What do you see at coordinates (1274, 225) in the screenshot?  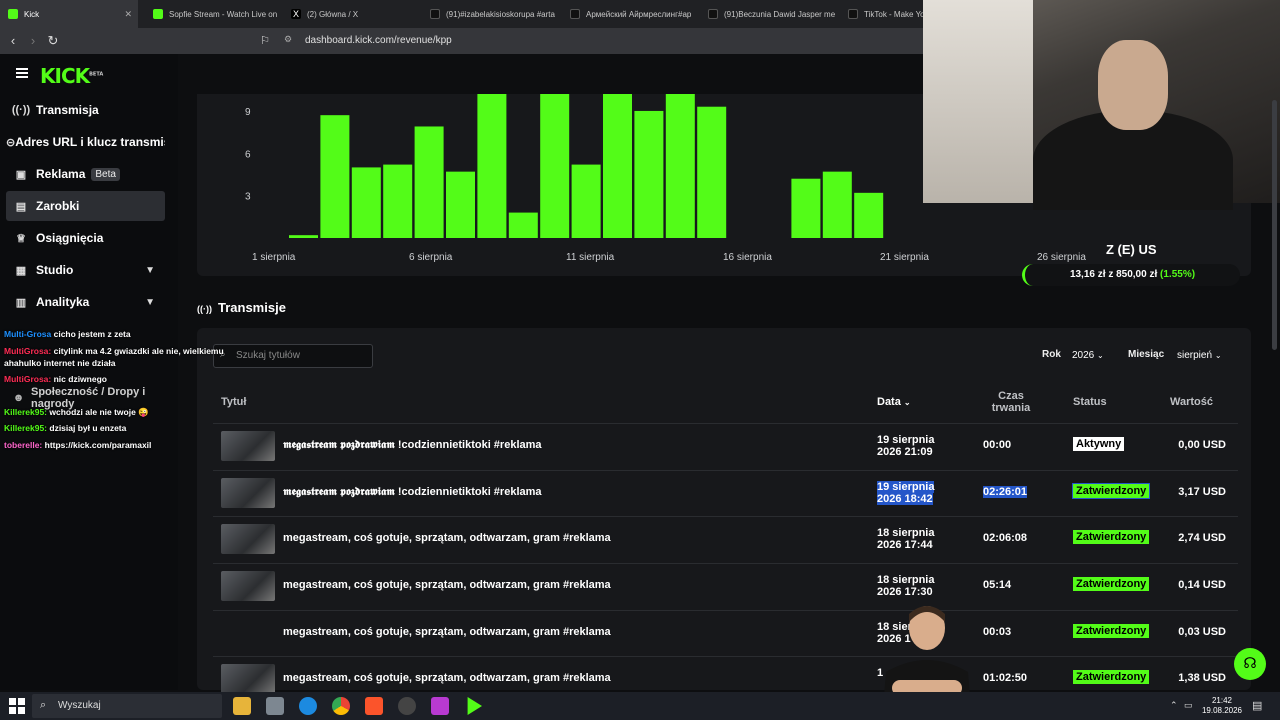 I see `scrollbar-thumb` at bounding box center [1274, 225].